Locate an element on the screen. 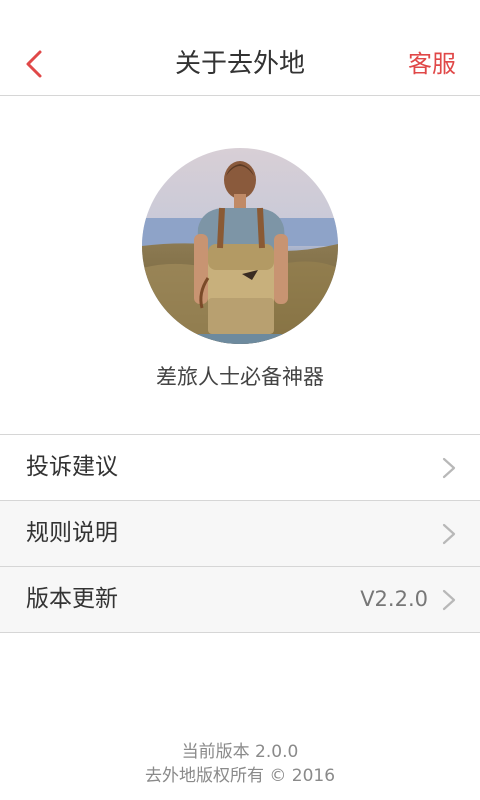 The image size is (480, 800). menu-item-label: 规则说明 is located at coordinates (72, 533).